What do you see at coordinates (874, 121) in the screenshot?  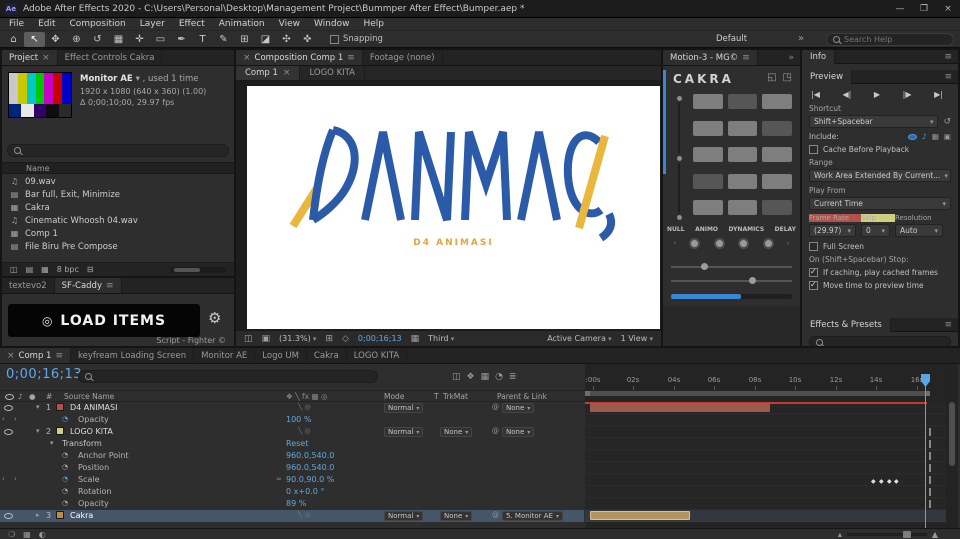 I see `shortcut-dropdown: Shift+Spacebar` at bounding box center [874, 121].